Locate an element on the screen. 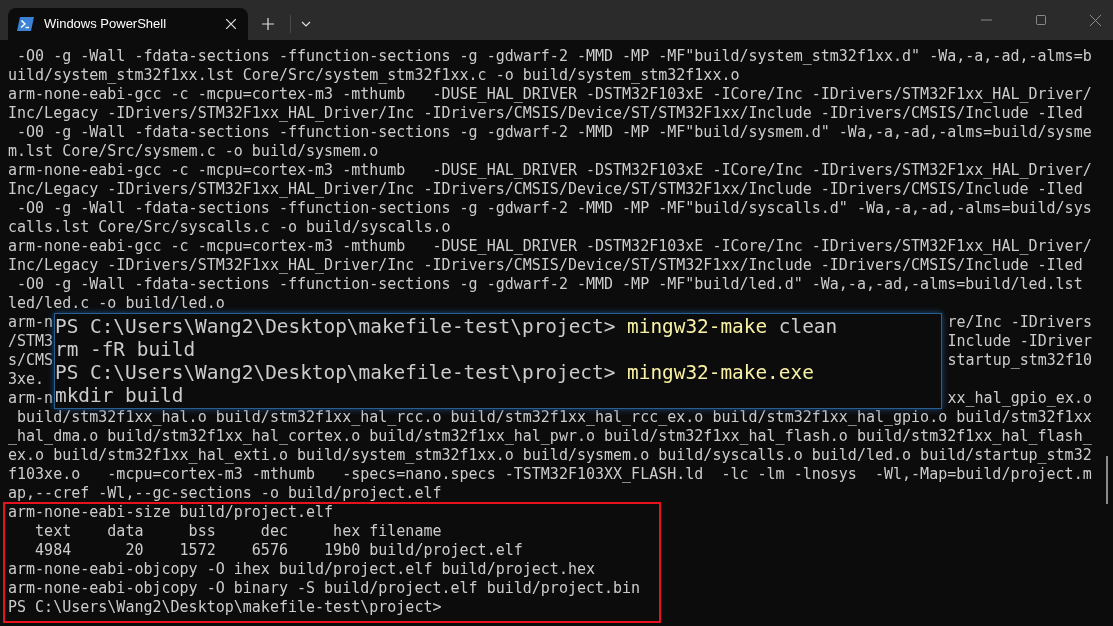 Image resolution: width=1113 pixels, height=626 pixels. terminal-line: calls.lst Core/Src/syscalls.c -o build/syscalls.o is located at coordinates (229, 227).